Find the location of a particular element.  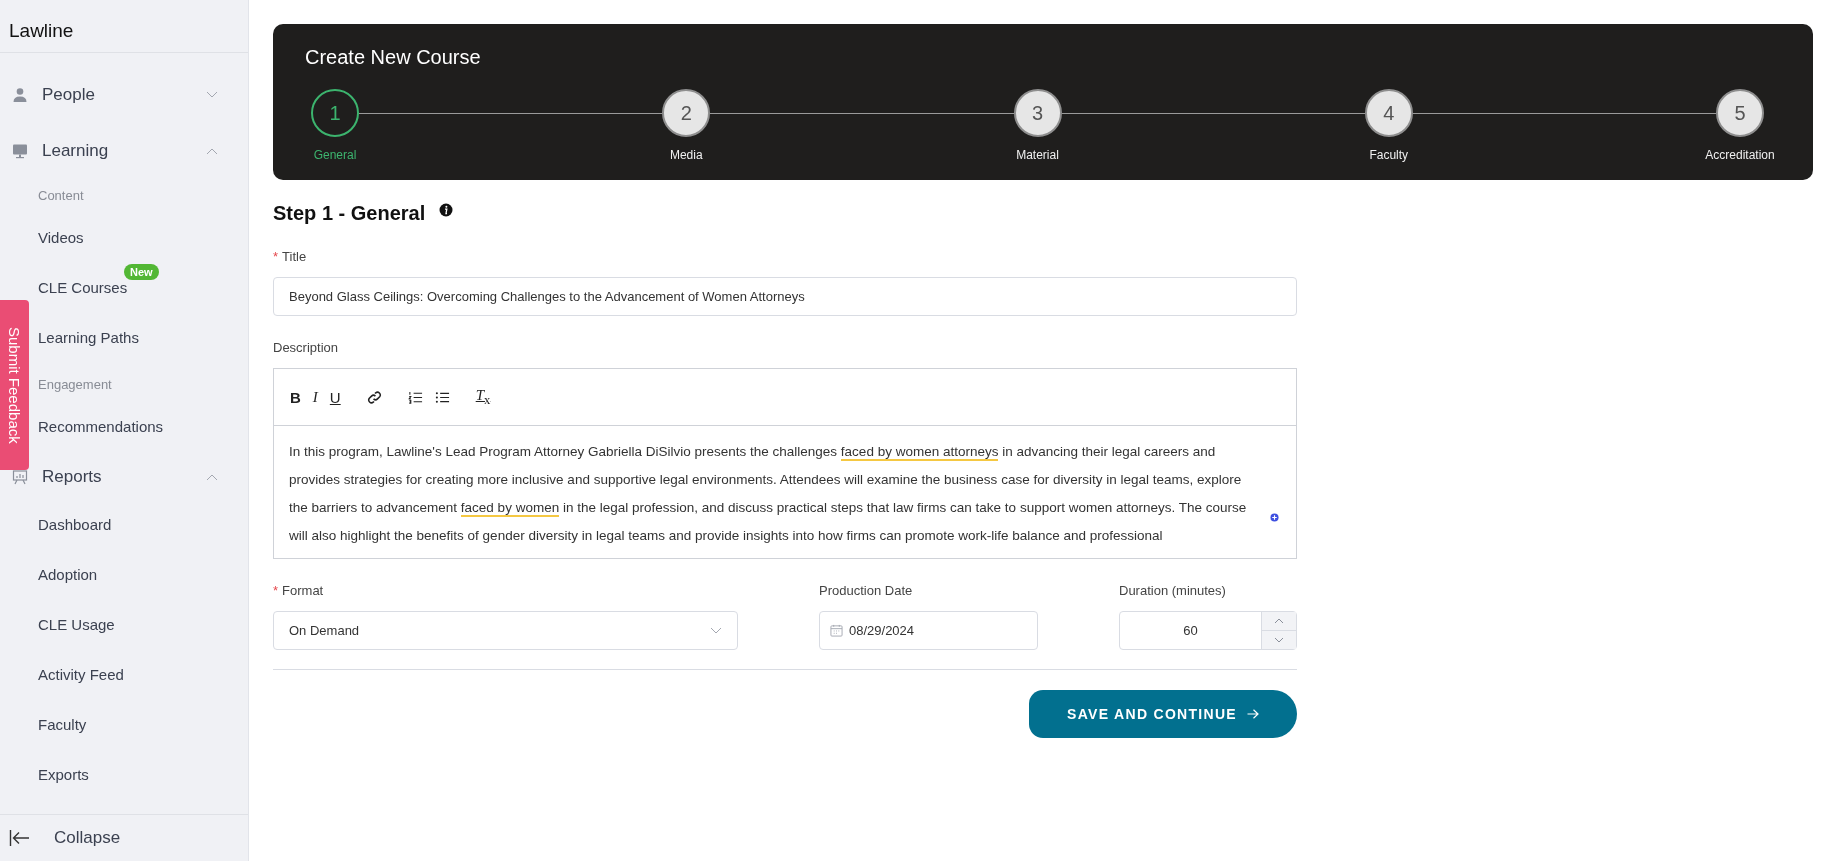

add-circle-icon is located at coordinates (1274, 517).